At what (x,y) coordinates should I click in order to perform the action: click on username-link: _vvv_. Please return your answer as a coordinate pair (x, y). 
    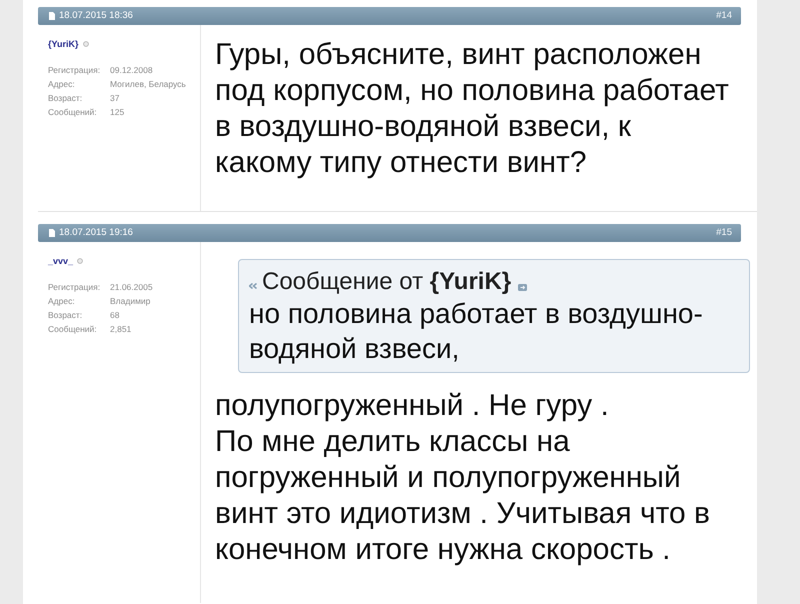
    Looking at the image, I should click on (61, 261).